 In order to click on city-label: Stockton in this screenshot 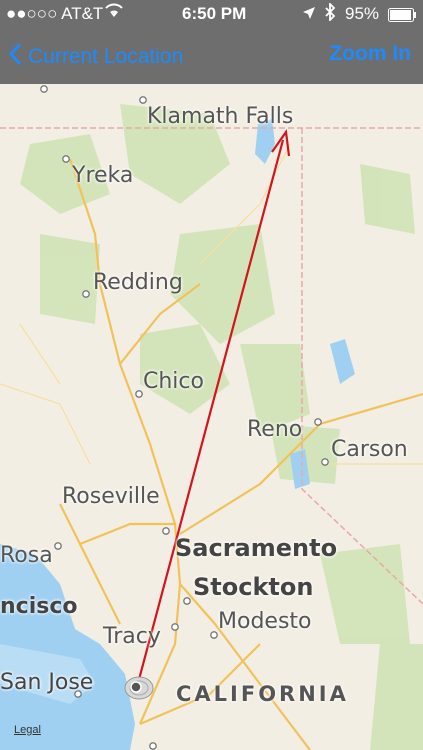, I will do `click(253, 587)`.